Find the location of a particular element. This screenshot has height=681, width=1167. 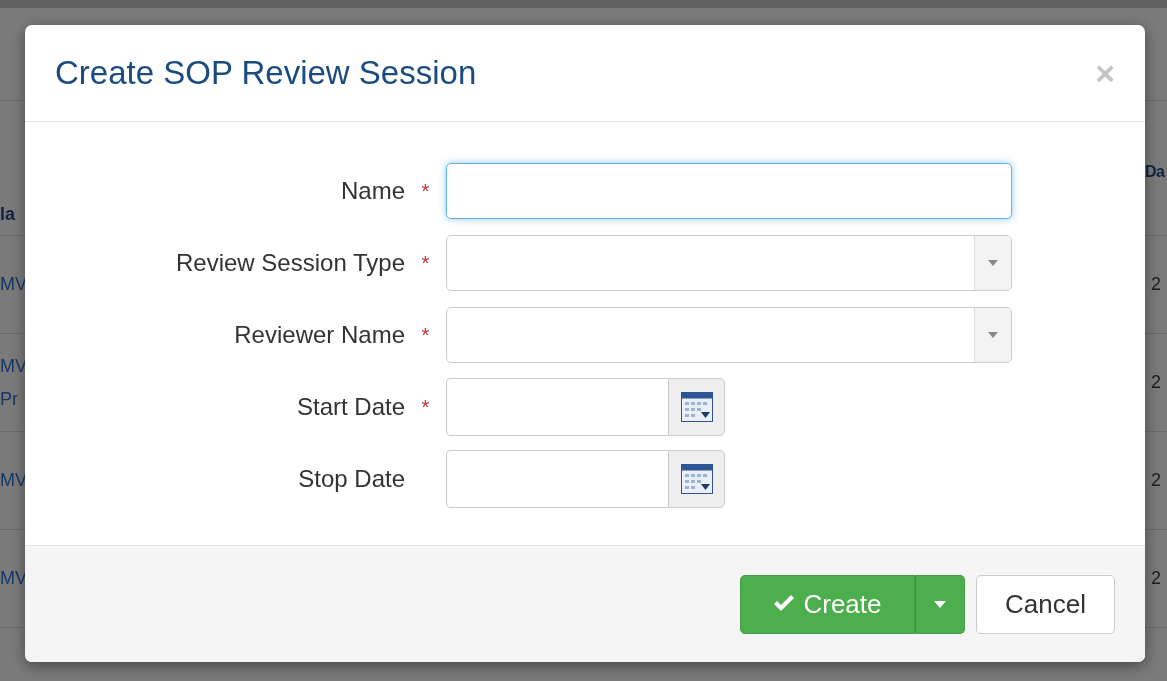

checkmark-icon is located at coordinates (784, 604).